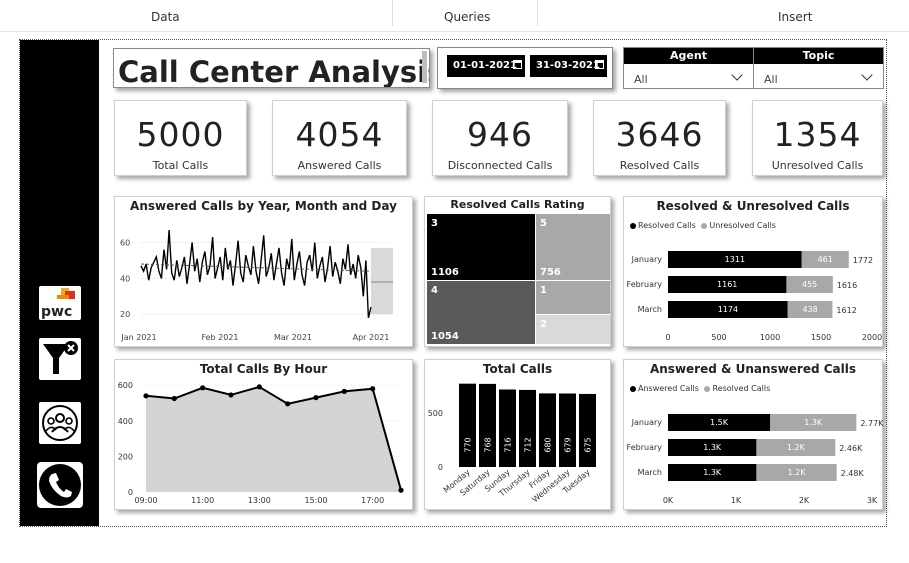 The image size is (909, 563). I want to click on y-tick-label: 500, so click(435, 413).